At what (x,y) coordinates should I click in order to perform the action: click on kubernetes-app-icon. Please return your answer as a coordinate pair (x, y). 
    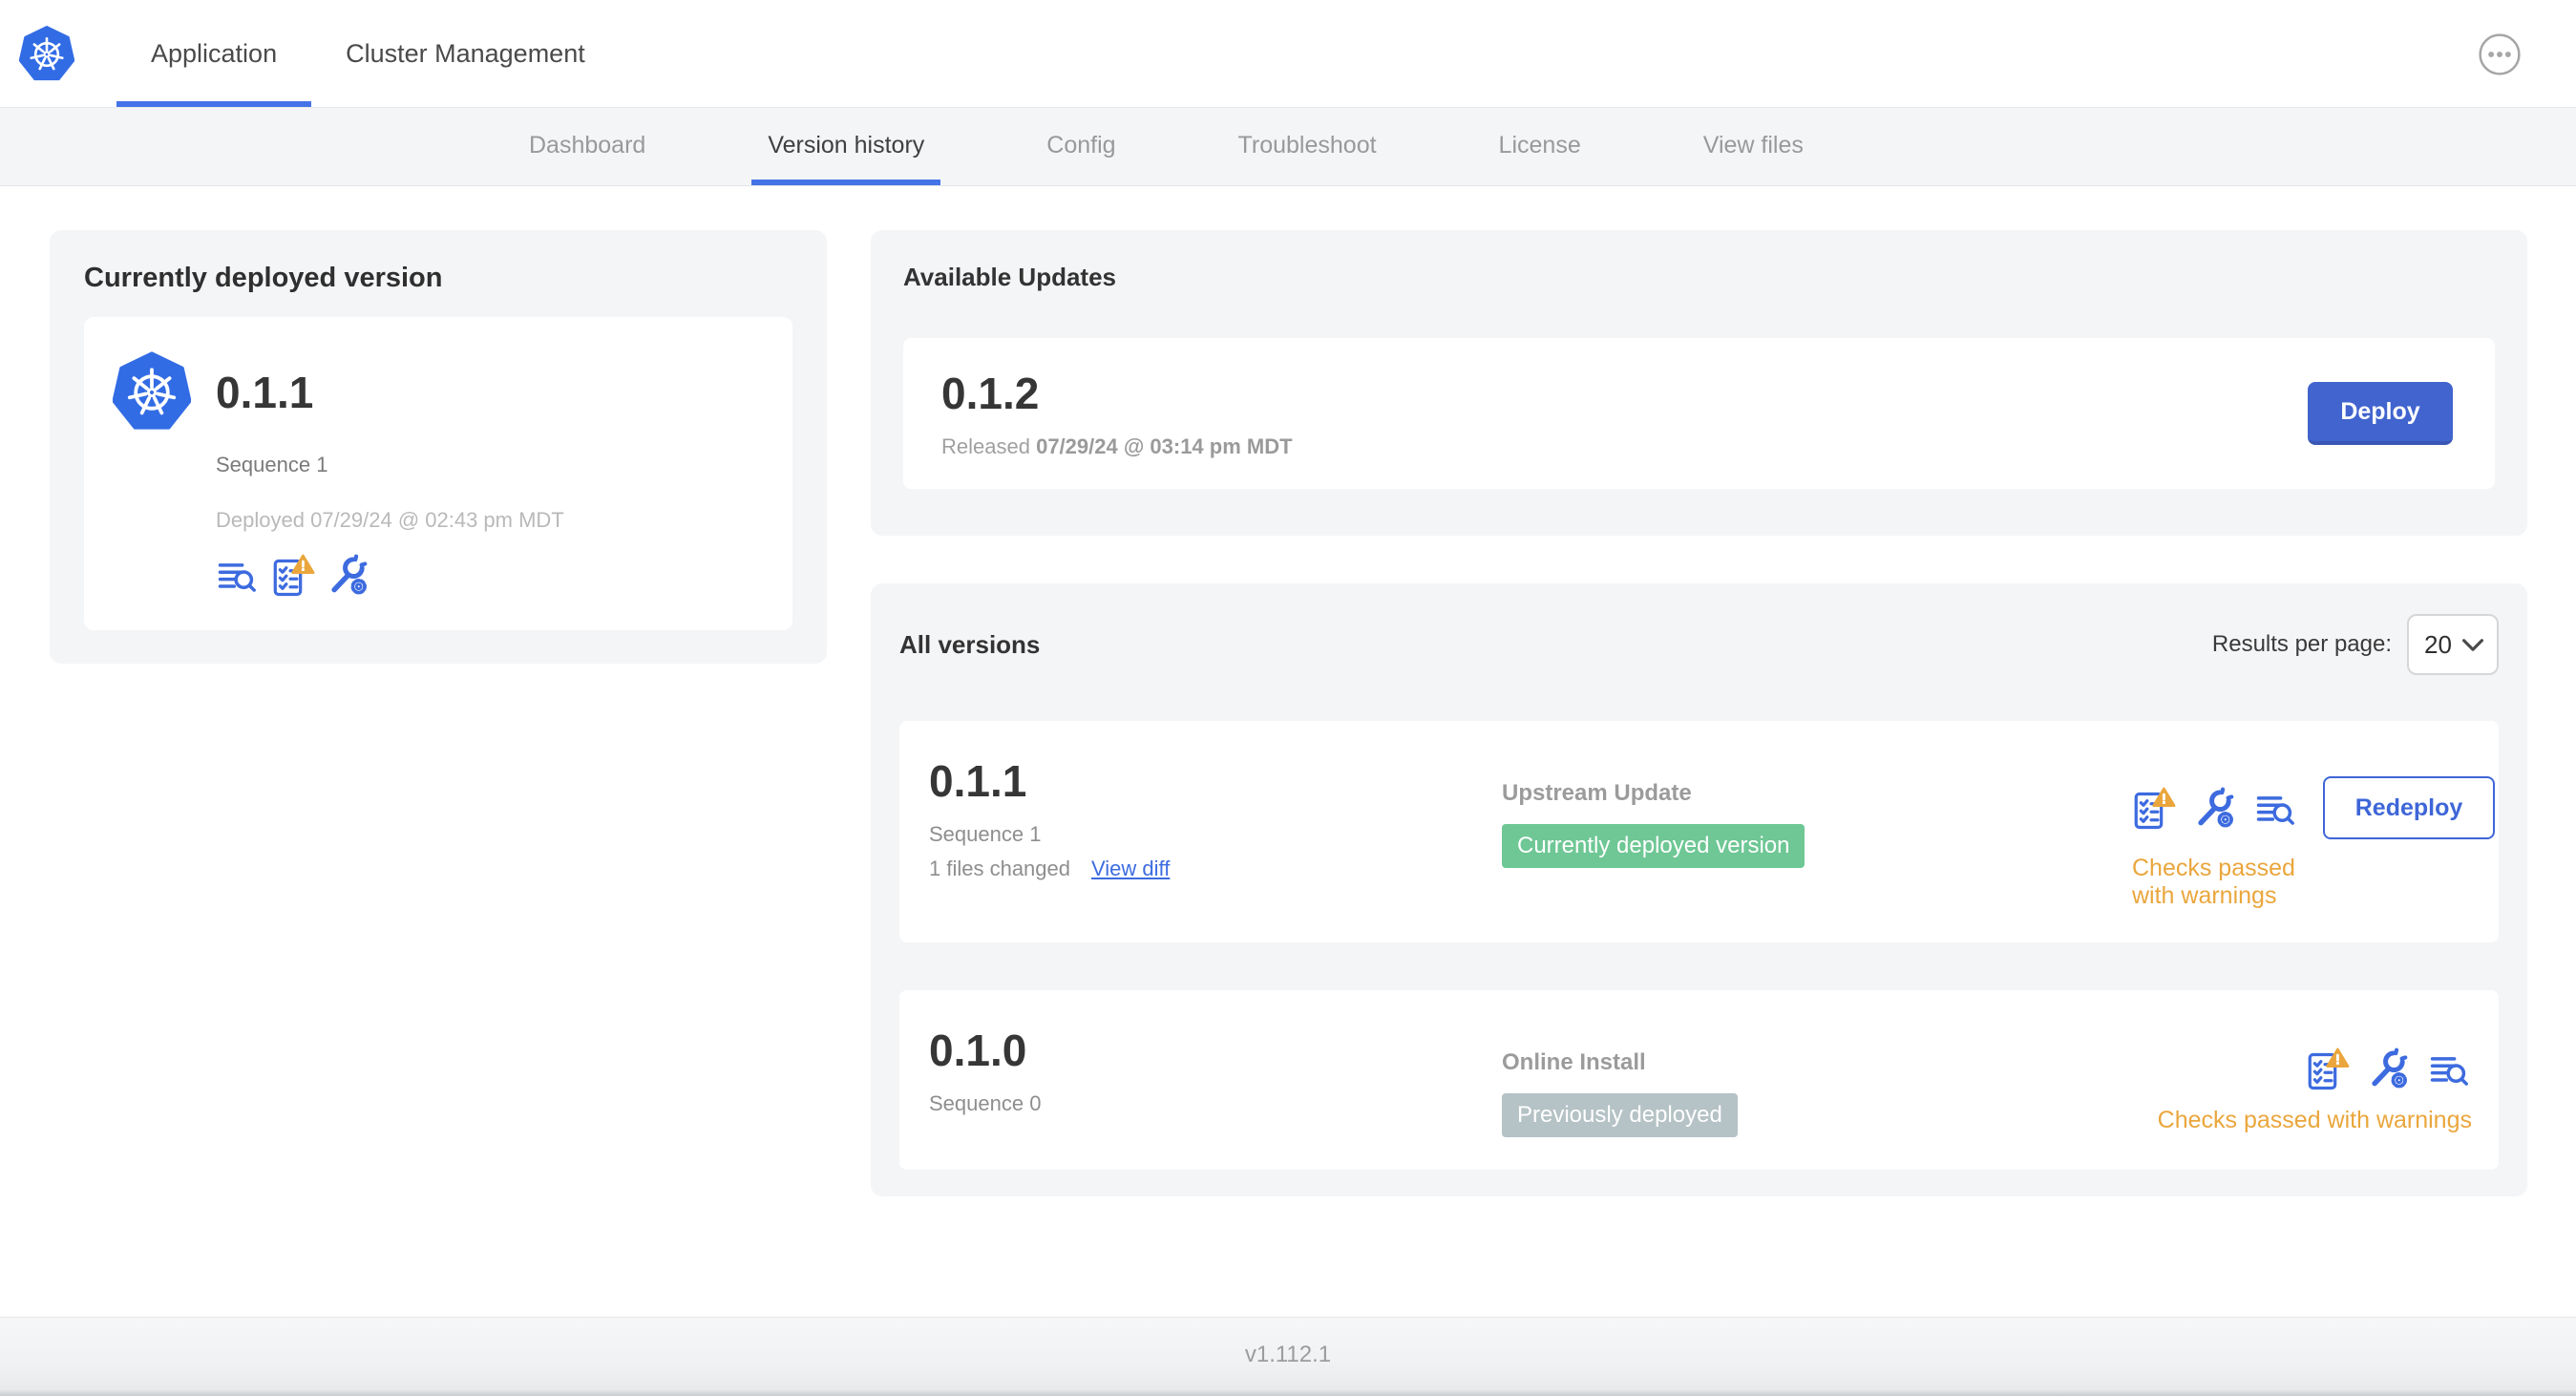
    Looking at the image, I should click on (152, 392).